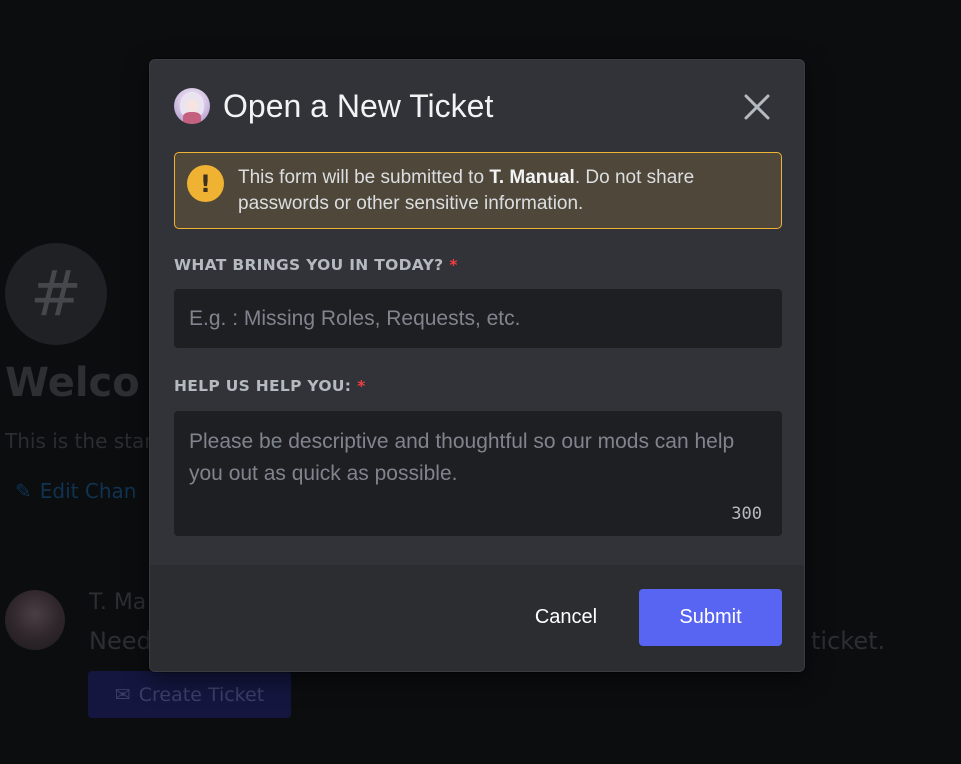 This screenshot has width=961, height=764. What do you see at coordinates (35, 620) in the screenshot?
I see `author-avatar` at bounding box center [35, 620].